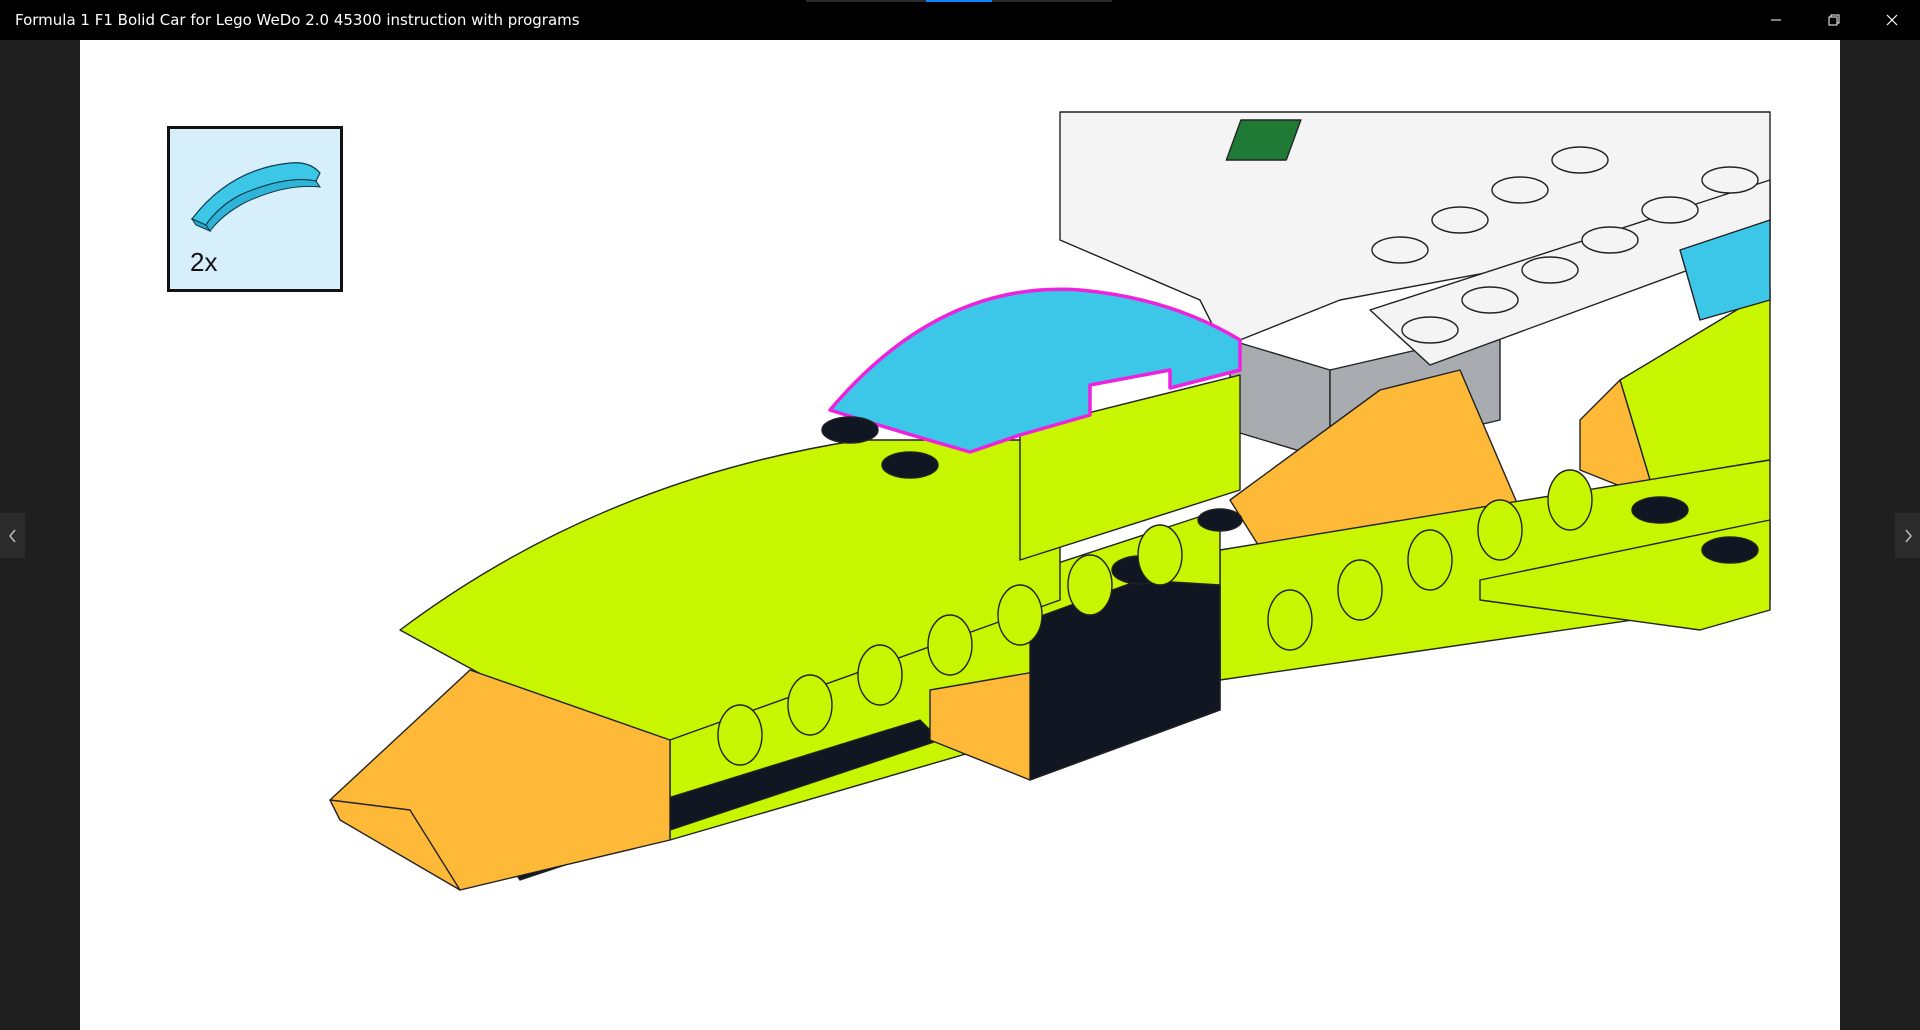 The height and width of the screenshot is (1030, 1920). I want to click on previous-page-button, so click(12, 535).